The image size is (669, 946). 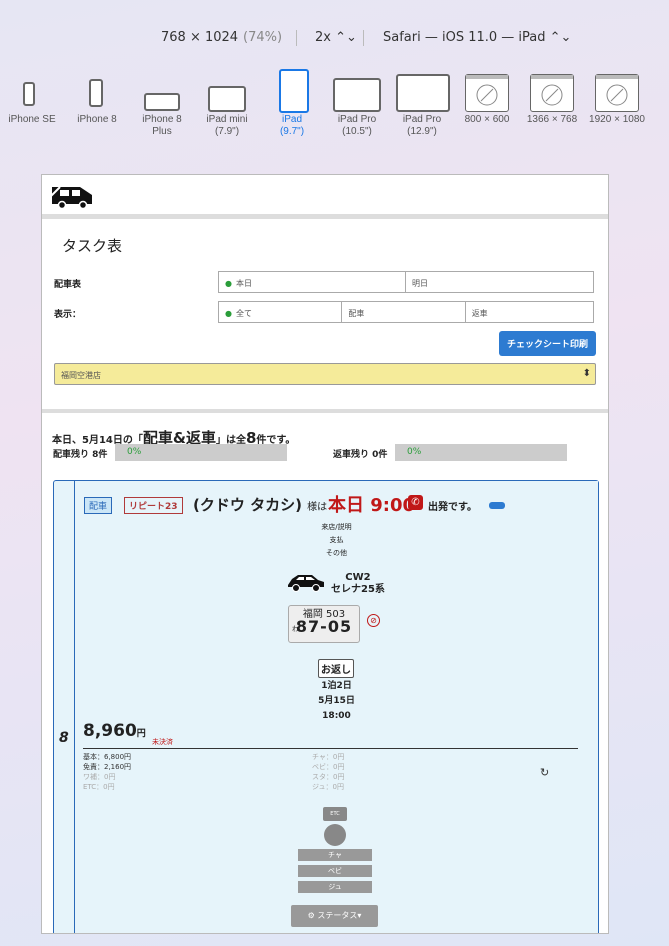 What do you see at coordinates (328, 772) in the screenshot?
I see `fees-right: チャ：0円 ベビ：0円 スタ：0円 ジュ：0円` at bounding box center [328, 772].